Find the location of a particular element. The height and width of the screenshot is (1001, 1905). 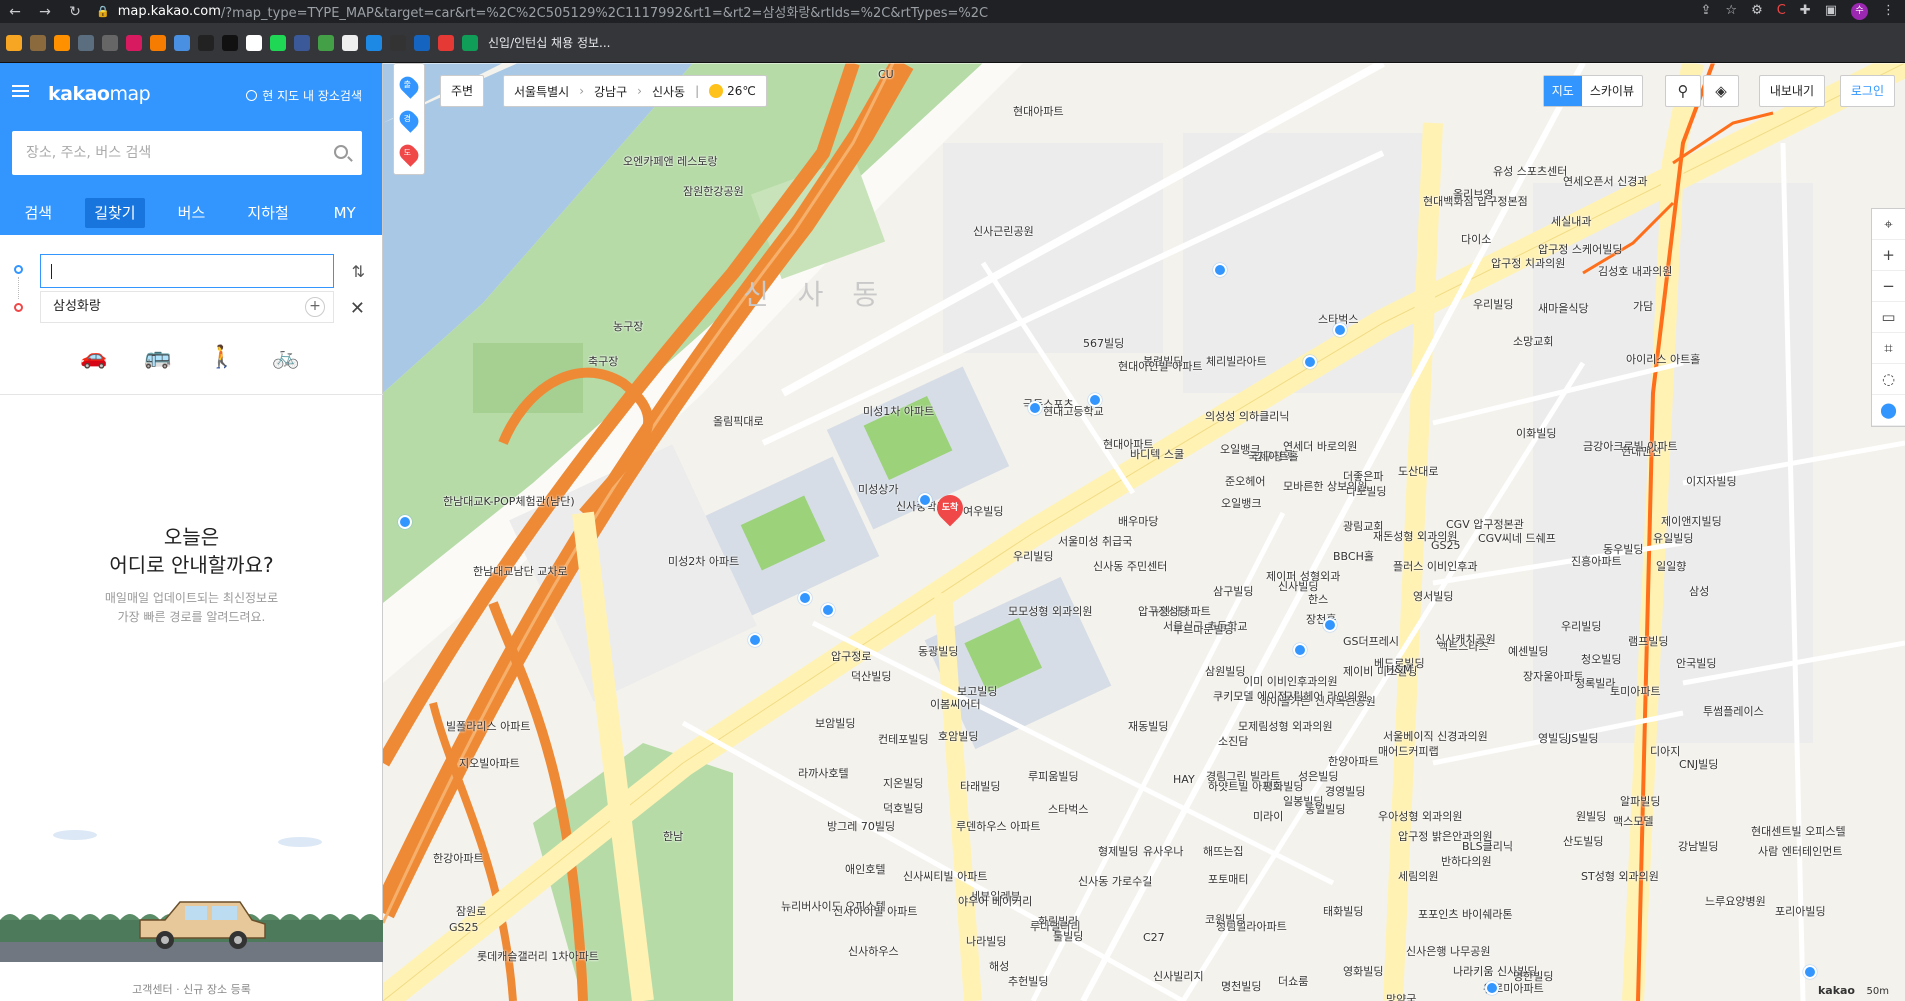

map-place-label: 사람 엔터테인먼트 is located at coordinates (1800, 851).